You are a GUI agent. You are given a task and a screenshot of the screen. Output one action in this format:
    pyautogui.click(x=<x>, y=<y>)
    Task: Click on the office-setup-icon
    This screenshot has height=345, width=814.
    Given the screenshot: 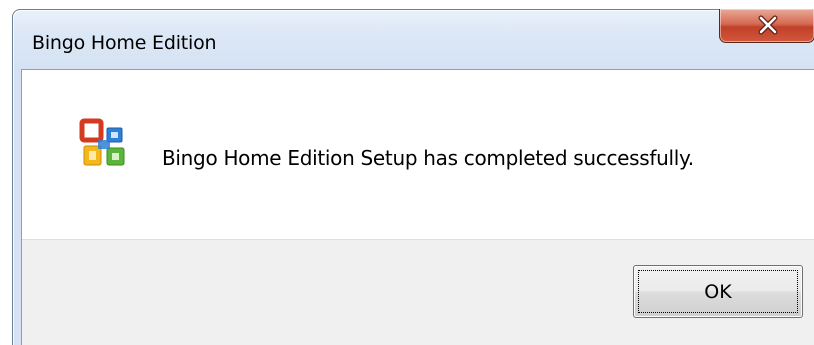 What is the action you would take?
    pyautogui.click(x=102, y=142)
    